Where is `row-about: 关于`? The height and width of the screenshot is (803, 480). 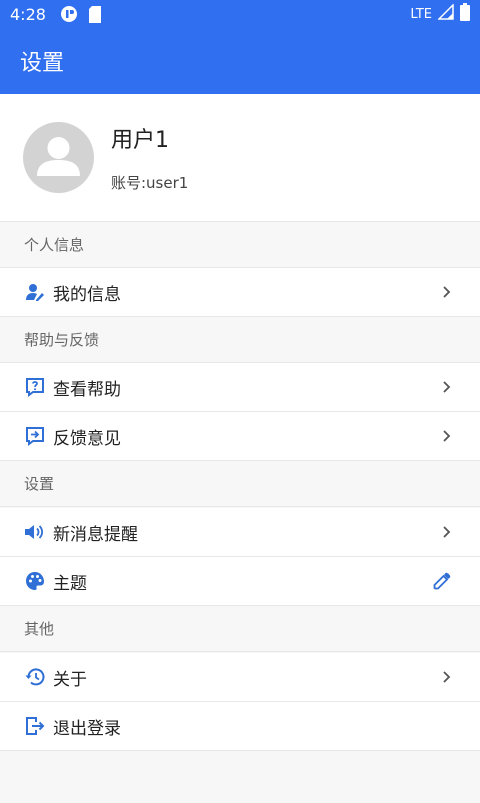
row-about: 关于 is located at coordinates (240, 677).